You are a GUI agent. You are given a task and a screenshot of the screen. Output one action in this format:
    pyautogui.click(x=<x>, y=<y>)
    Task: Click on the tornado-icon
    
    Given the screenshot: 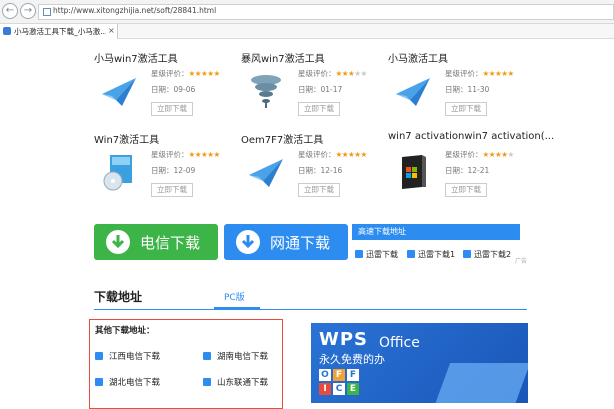 What is the action you would take?
    pyautogui.click(x=266, y=91)
    